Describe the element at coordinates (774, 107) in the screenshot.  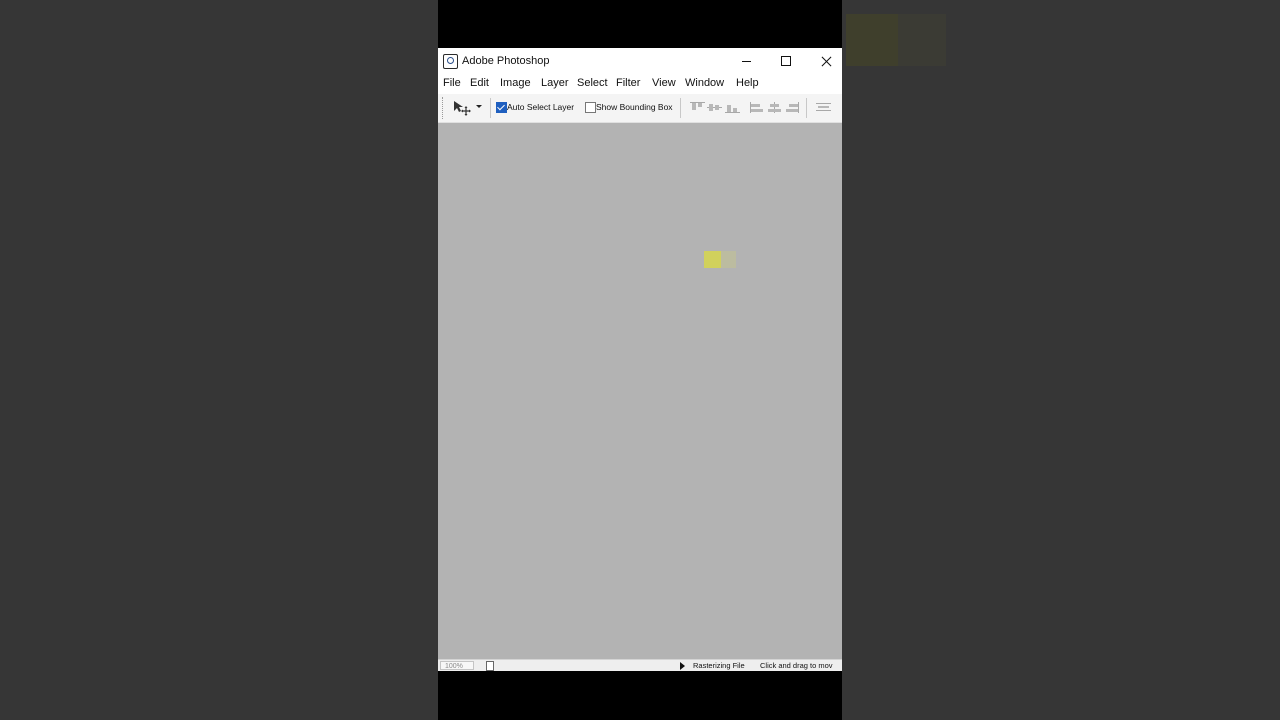
I see `align-horizontal-centers-icon` at that location.